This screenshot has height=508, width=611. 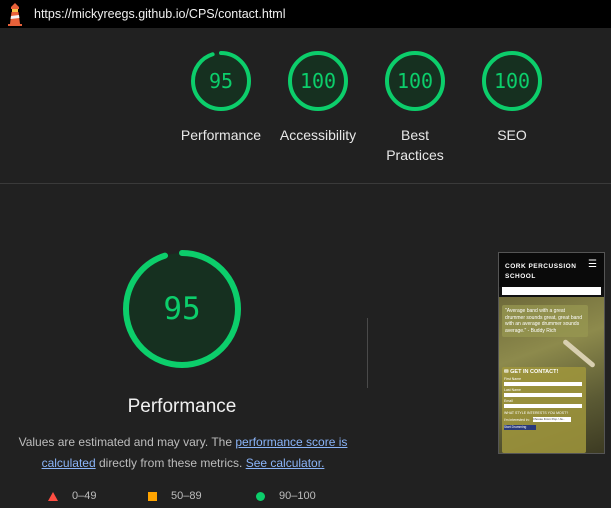 What do you see at coordinates (84, 496) in the screenshot?
I see `legend-fail-label: 0–49` at bounding box center [84, 496].